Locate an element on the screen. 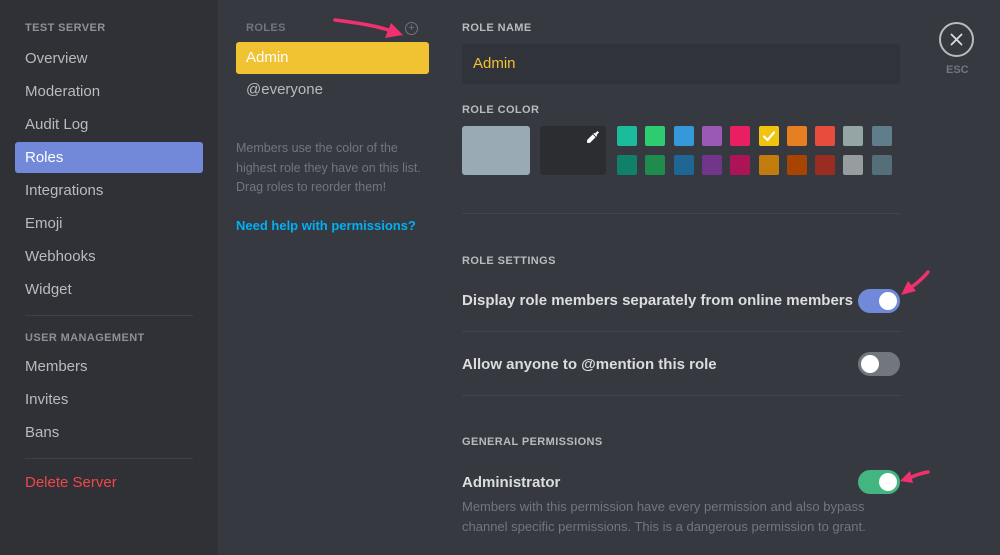  close-button is located at coordinates (956, 39).